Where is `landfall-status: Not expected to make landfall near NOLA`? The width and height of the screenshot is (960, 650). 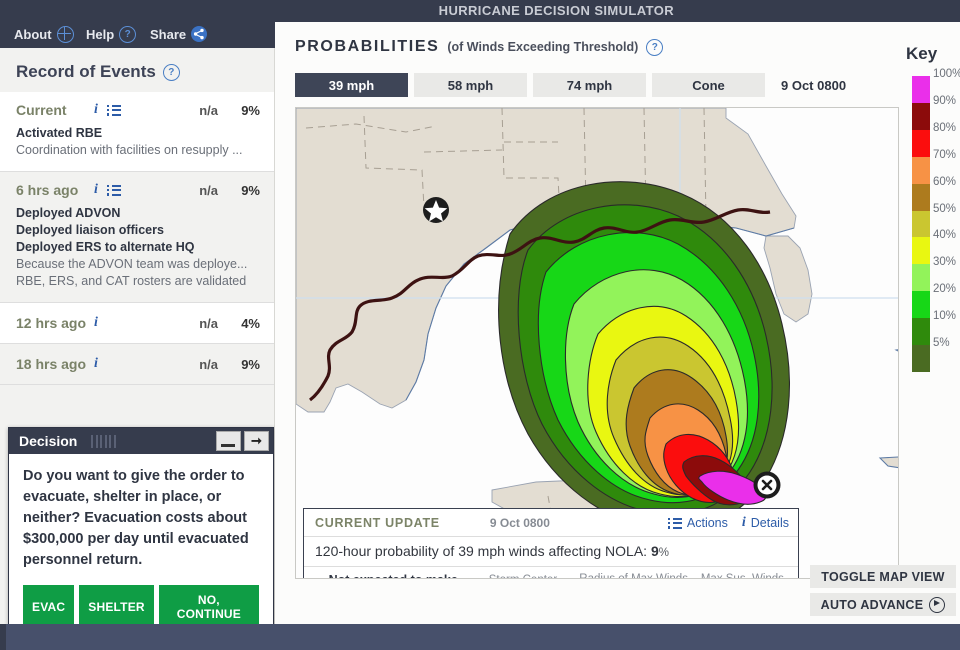 landfall-status: Not expected to make landfall near NOLA is located at coordinates (393, 575).